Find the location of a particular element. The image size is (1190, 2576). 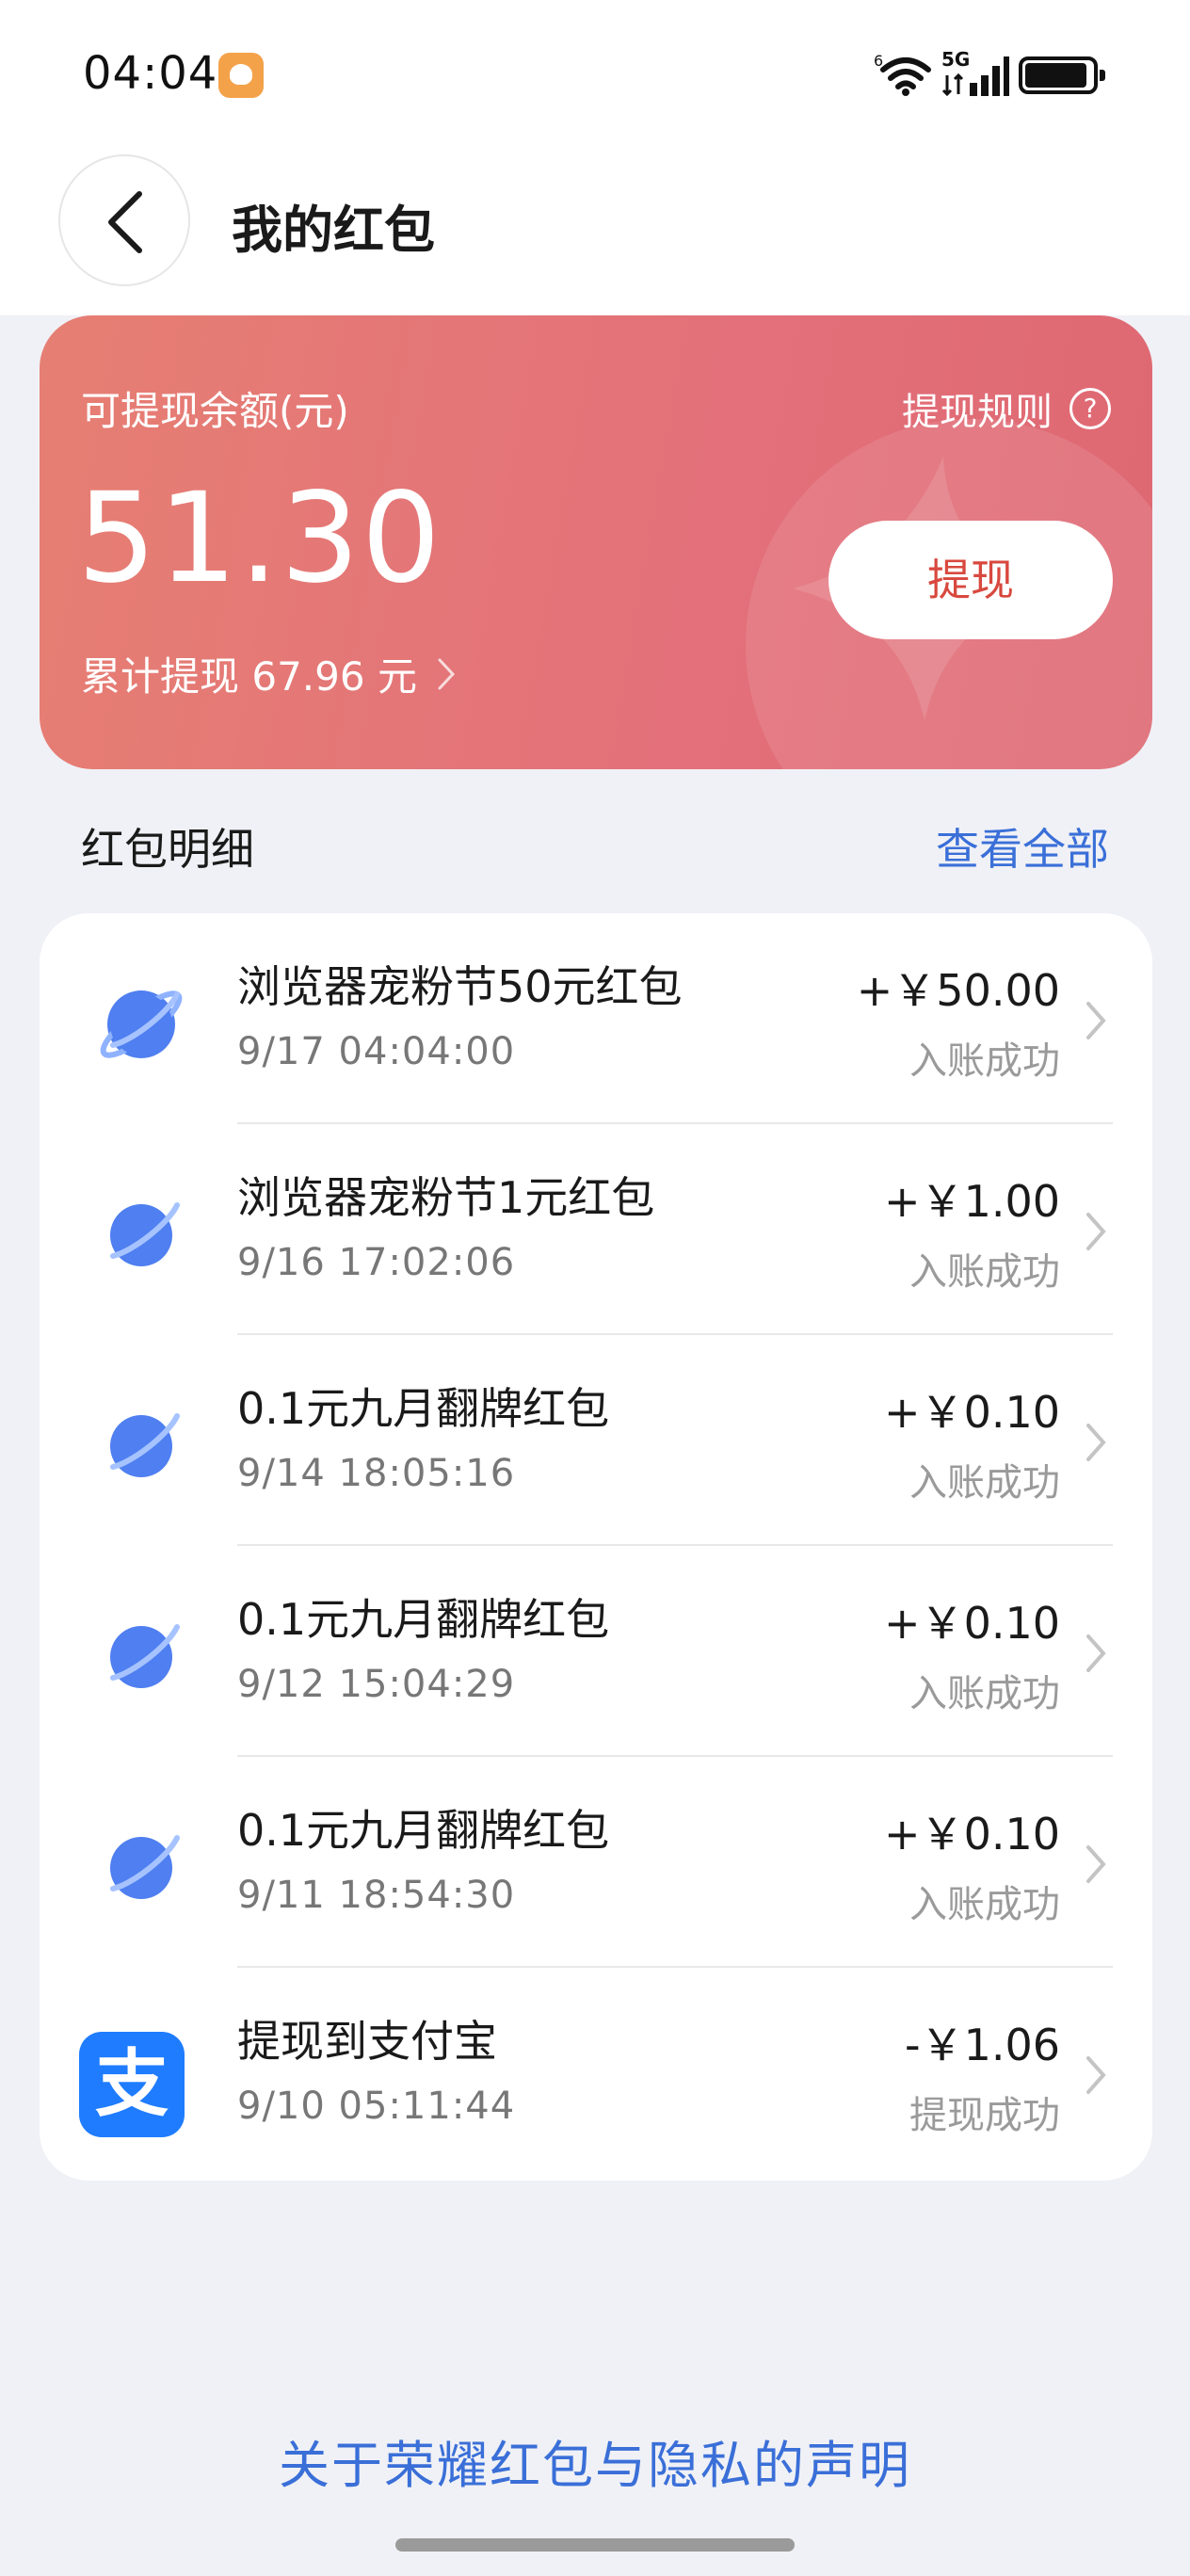

withdraw-button: 提现 is located at coordinates (971, 580).